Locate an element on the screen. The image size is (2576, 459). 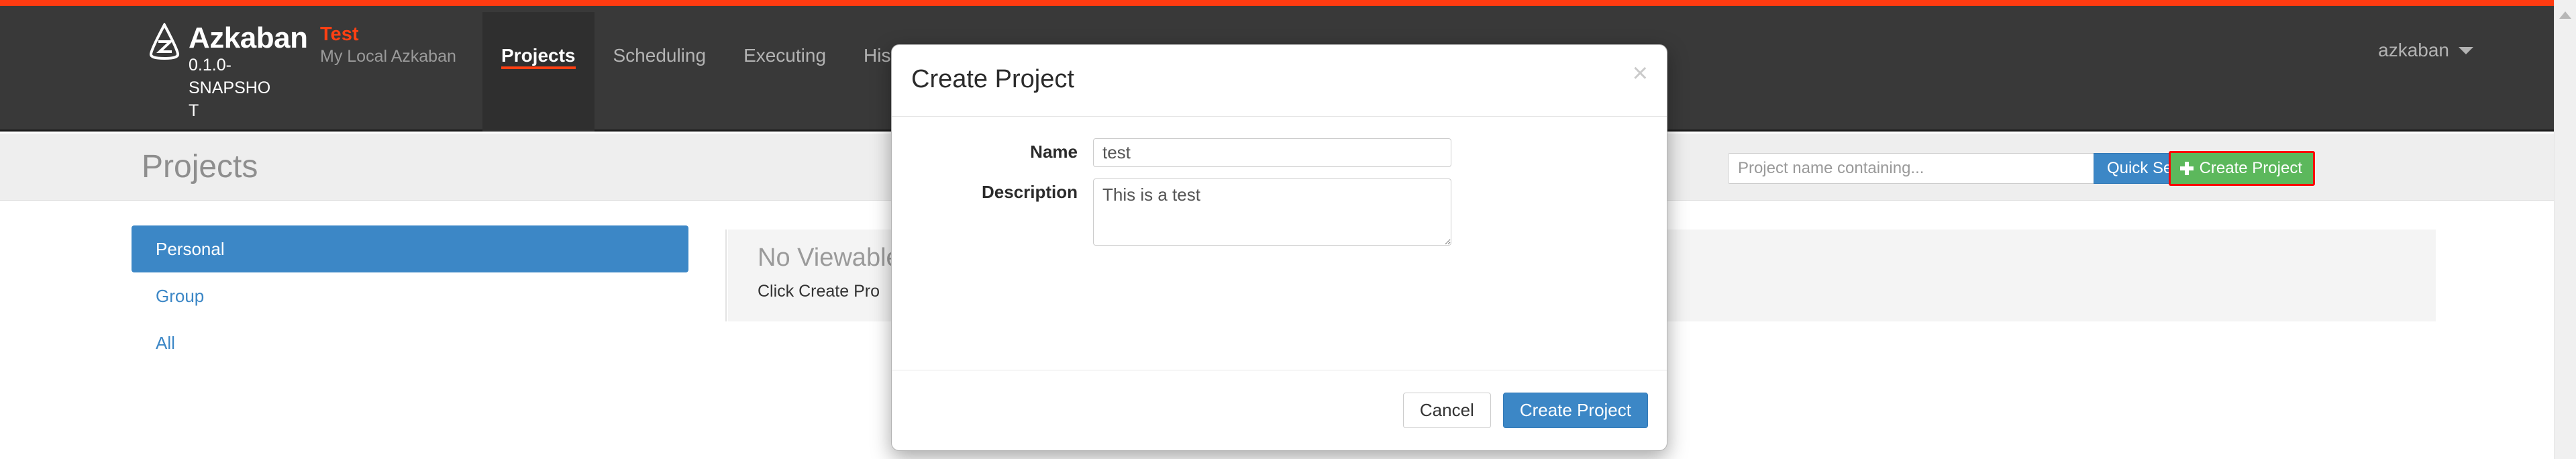
column-divider is located at coordinates (726, 275).